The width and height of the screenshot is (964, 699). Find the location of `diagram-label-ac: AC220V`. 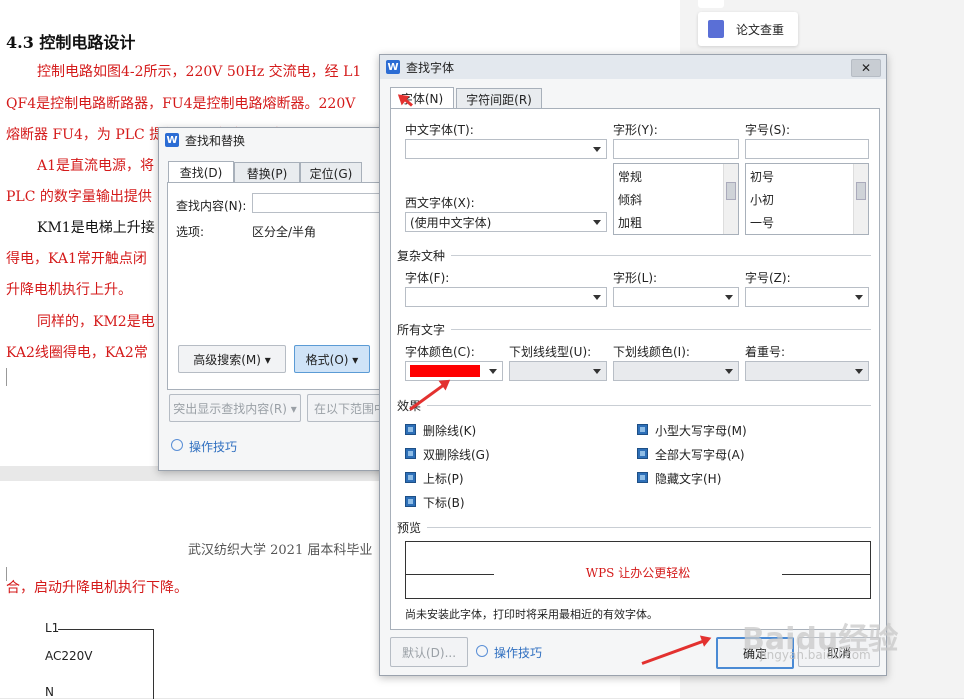

diagram-label-ac: AC220V is located at coordinates (69, 656).